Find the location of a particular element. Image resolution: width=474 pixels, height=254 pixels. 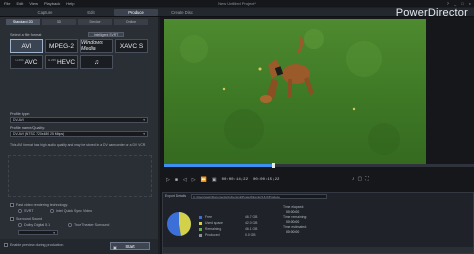

profile-quality-label: Profile name/Quality: is located at coordinates (28, 128).